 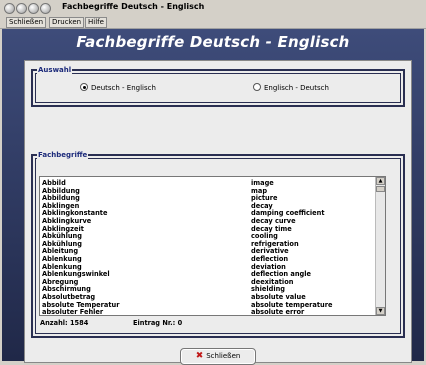 I want to click on radio-unselected-icon, so click(x=257, y=87).